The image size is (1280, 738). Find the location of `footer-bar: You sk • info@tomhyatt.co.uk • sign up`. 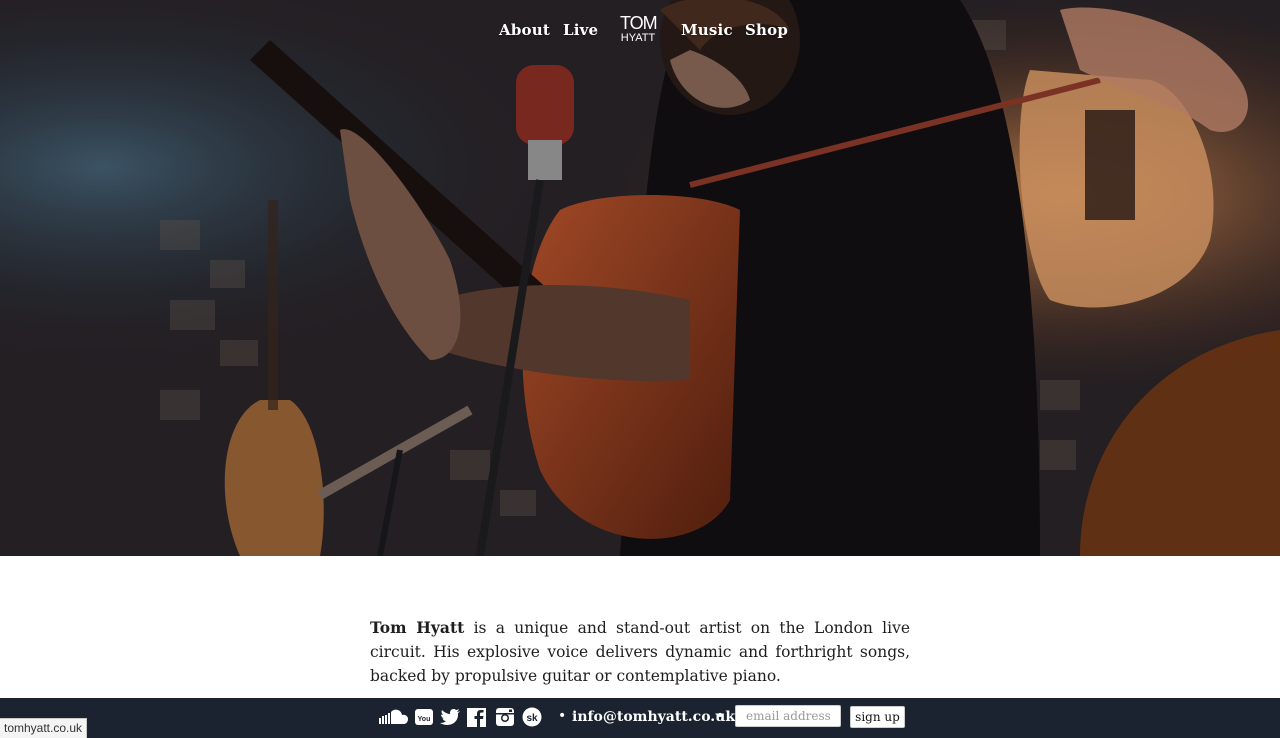

footer-bar: You sk • info@tomhyatt.co.uk • sign up is located at coordinates (640, 718).